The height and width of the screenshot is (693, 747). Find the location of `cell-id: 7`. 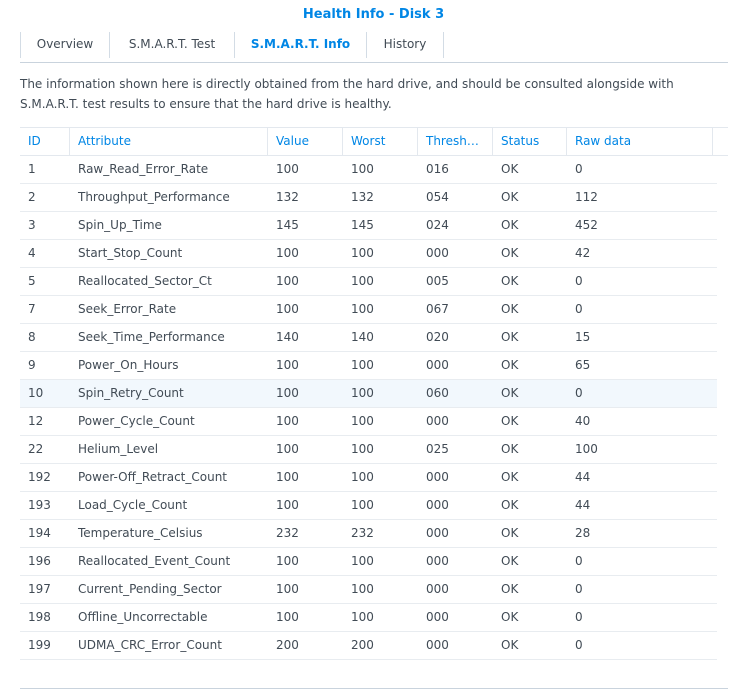

cell-id: 7 is located at coordinates (32, 309).